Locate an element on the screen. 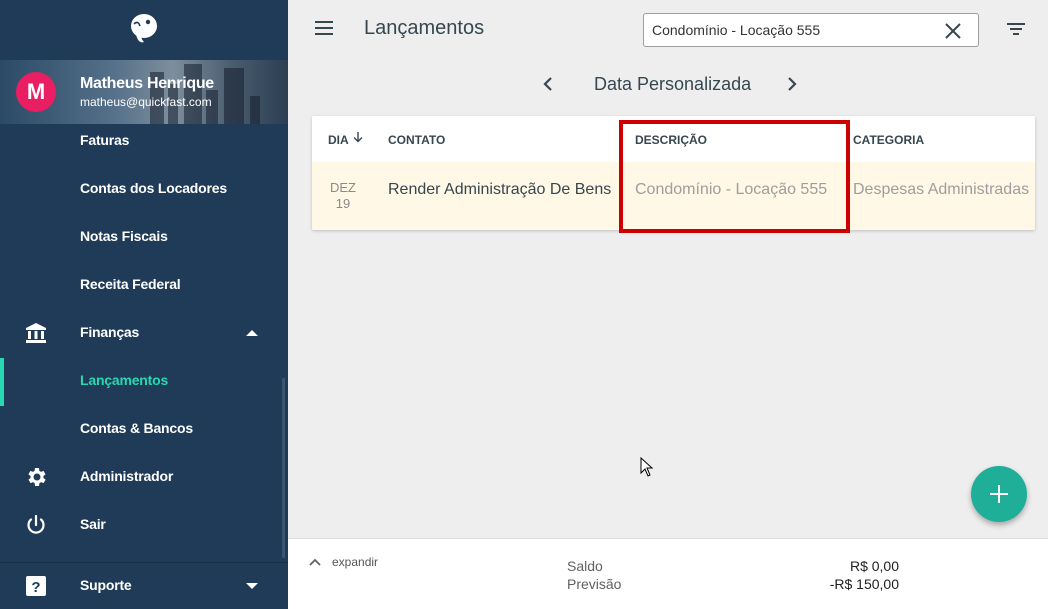  page-title: Lançamentos is located at coordinates (424, 28).